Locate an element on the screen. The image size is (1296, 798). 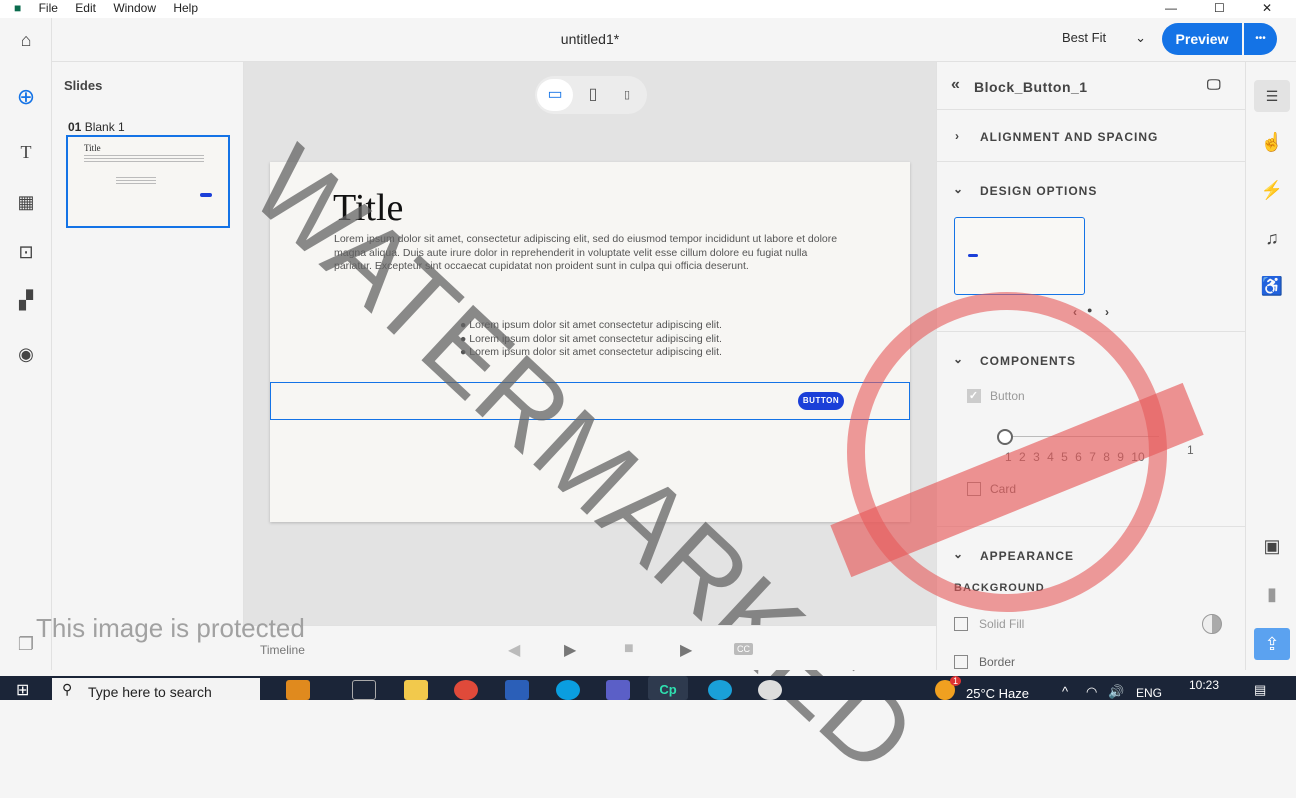
menu-file: File is located at coordinates (48, 8).